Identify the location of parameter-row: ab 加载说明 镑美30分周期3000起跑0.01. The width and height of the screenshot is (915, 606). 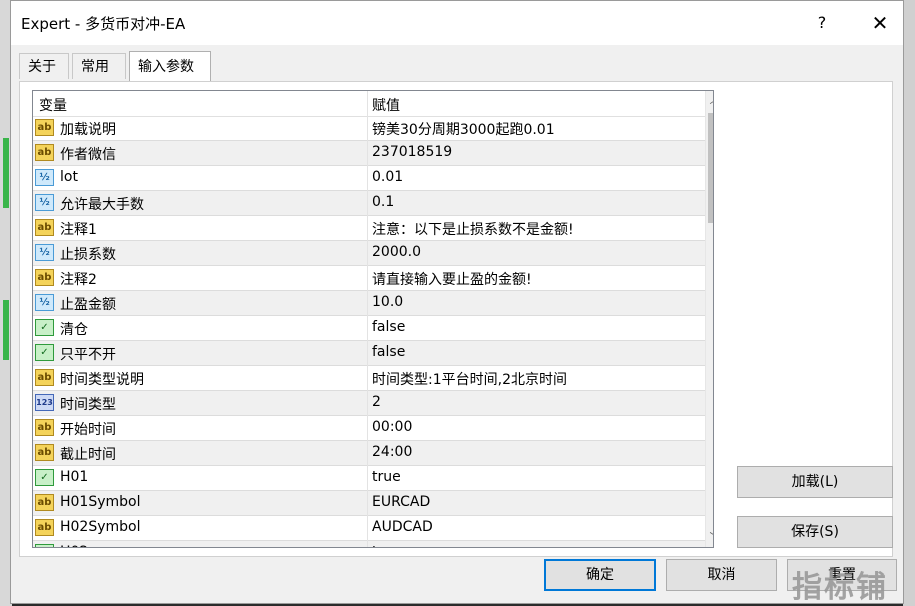
(369, 128).